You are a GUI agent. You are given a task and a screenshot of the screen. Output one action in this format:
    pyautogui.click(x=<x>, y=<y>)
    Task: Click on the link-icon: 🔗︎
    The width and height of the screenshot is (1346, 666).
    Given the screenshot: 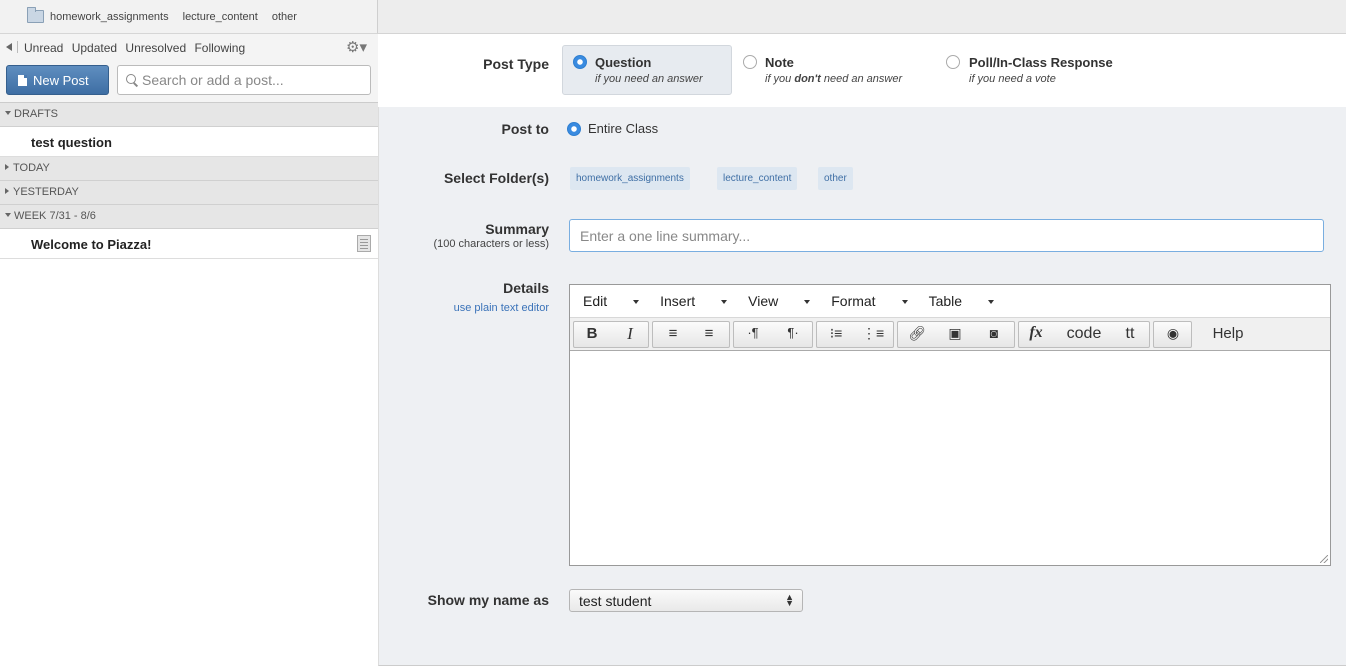 What is the action you would take?
    pyautogui.click(x=917, y=334)
    